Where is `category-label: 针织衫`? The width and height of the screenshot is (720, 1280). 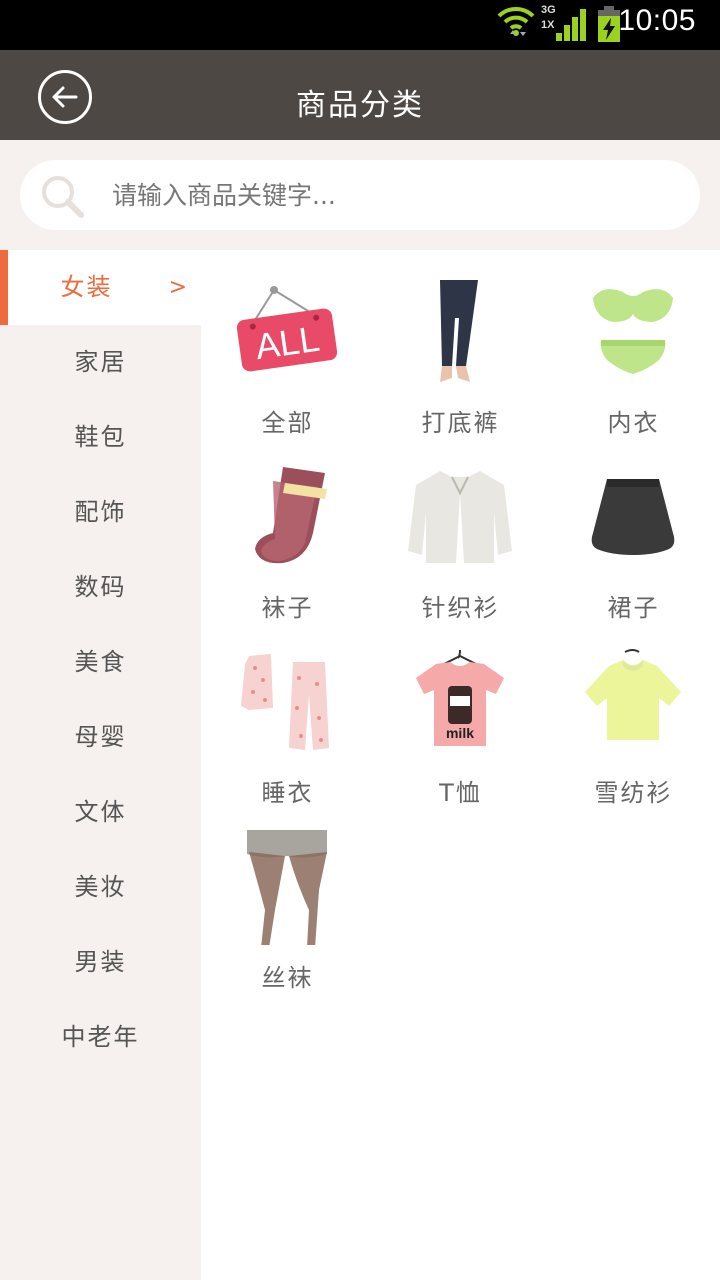
category-label: 针织衫 is located at coordinates (460, 608).